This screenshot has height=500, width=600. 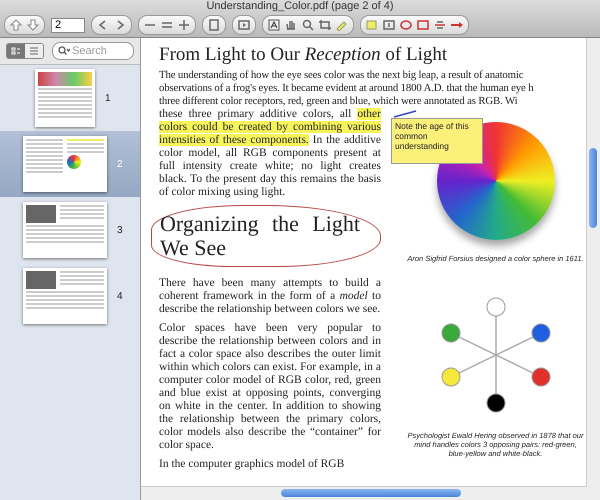 I want to click on page-number-field: 2, so click(x=68, y=25).